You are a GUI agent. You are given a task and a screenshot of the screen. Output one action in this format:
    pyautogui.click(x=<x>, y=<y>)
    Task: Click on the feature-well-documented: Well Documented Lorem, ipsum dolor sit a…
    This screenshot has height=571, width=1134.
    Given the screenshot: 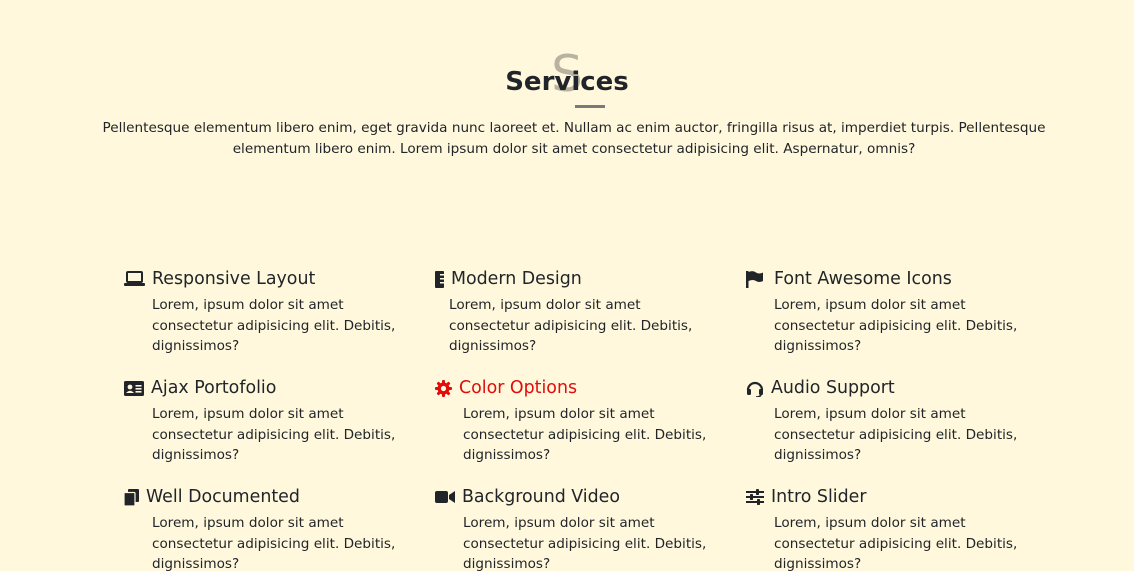 What is the action you would take?
    pyautogui.click(x=273, y=528)
    